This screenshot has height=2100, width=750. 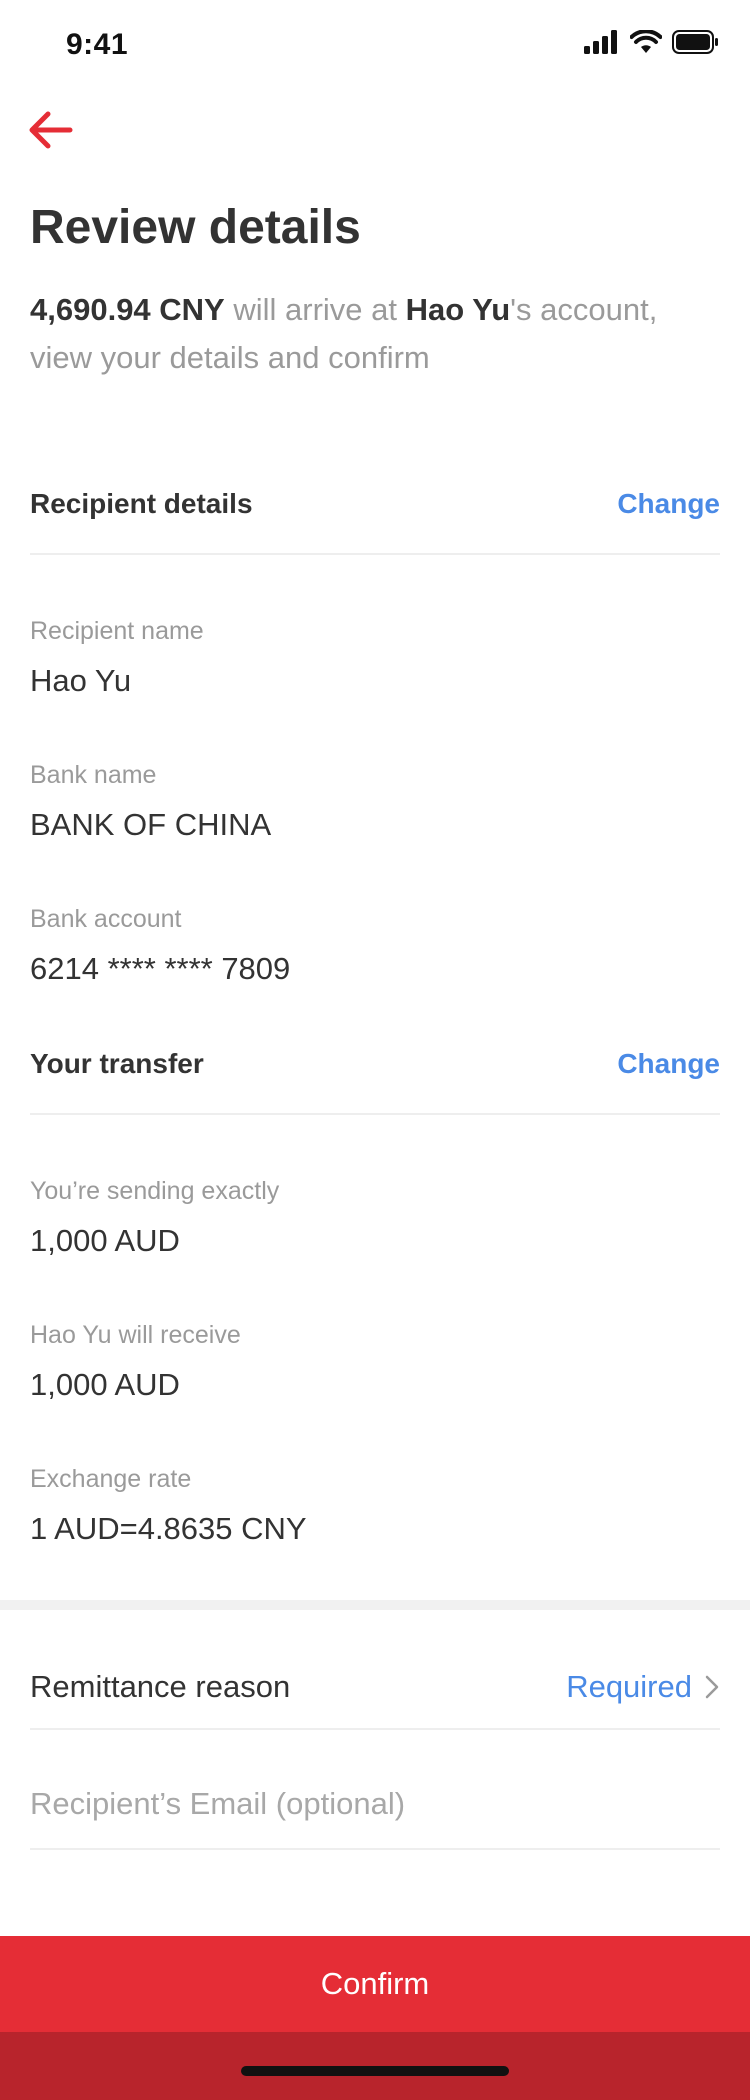 I want to click on sending-amount-label: You’re sending exactly, so click(x=155, y=1191).